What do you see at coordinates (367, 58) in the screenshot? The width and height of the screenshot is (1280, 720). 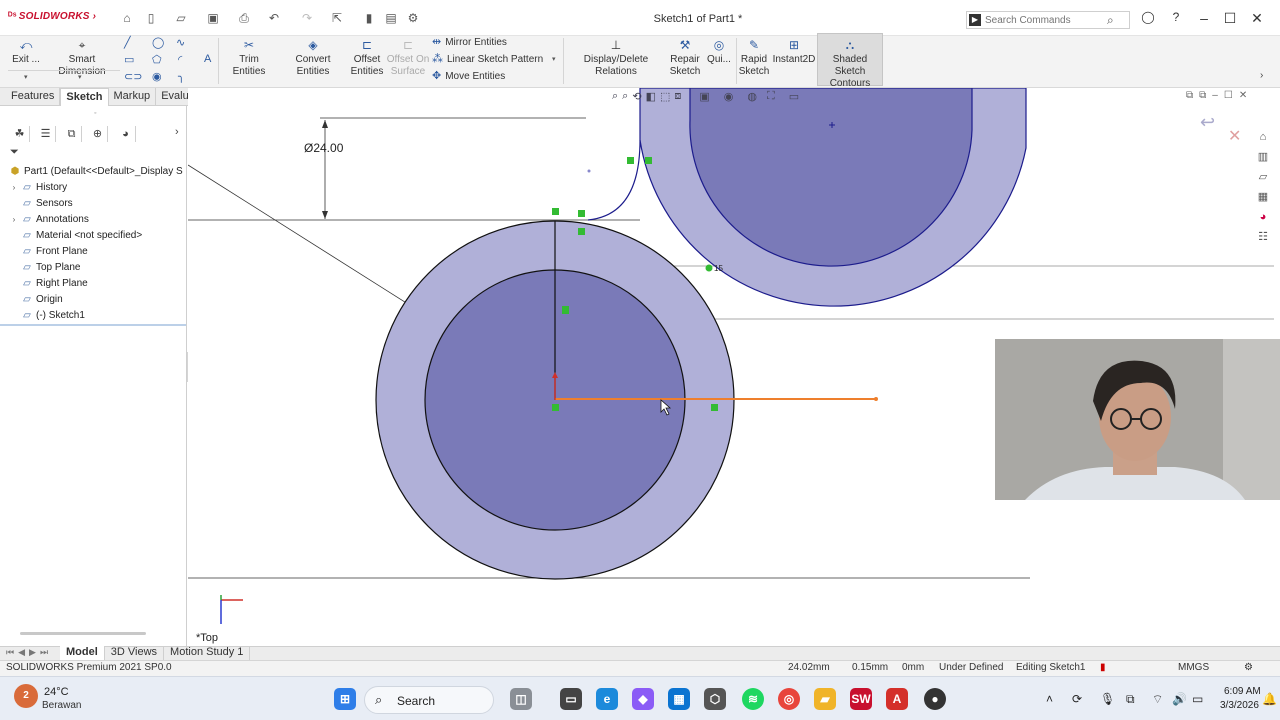 I see `offset-entities-button: ⊏ Offset Entities` at bounding box center [367, 58].